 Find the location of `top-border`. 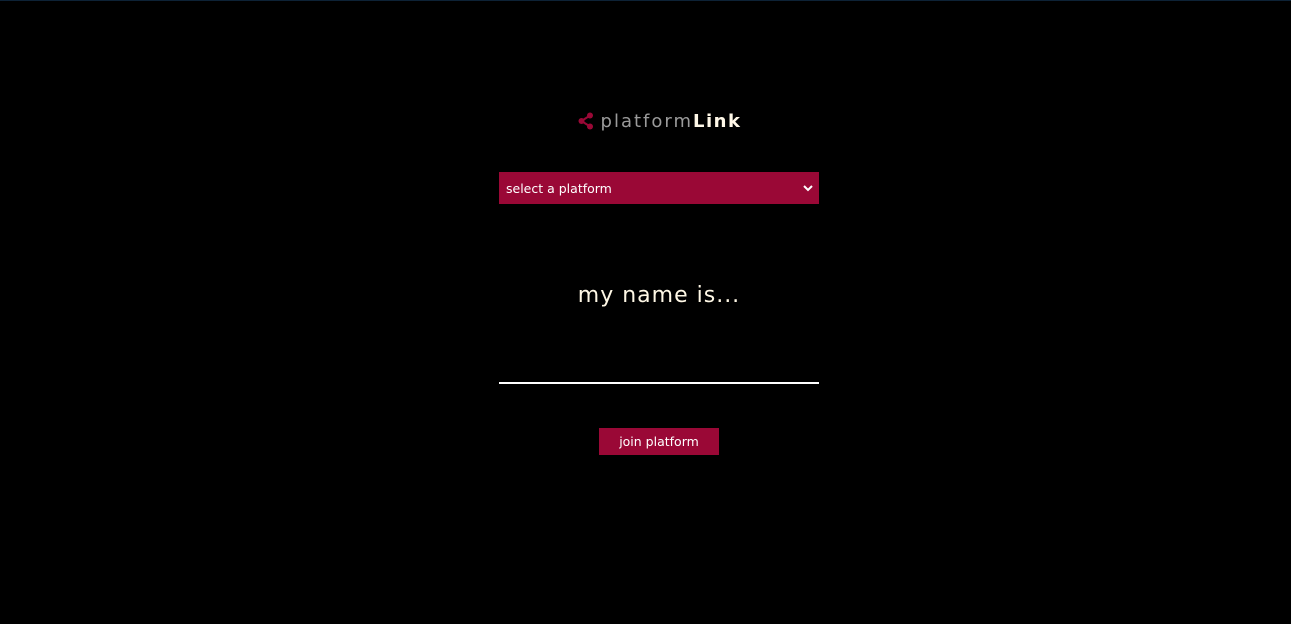

top-border is located at coordinates (645, 0).